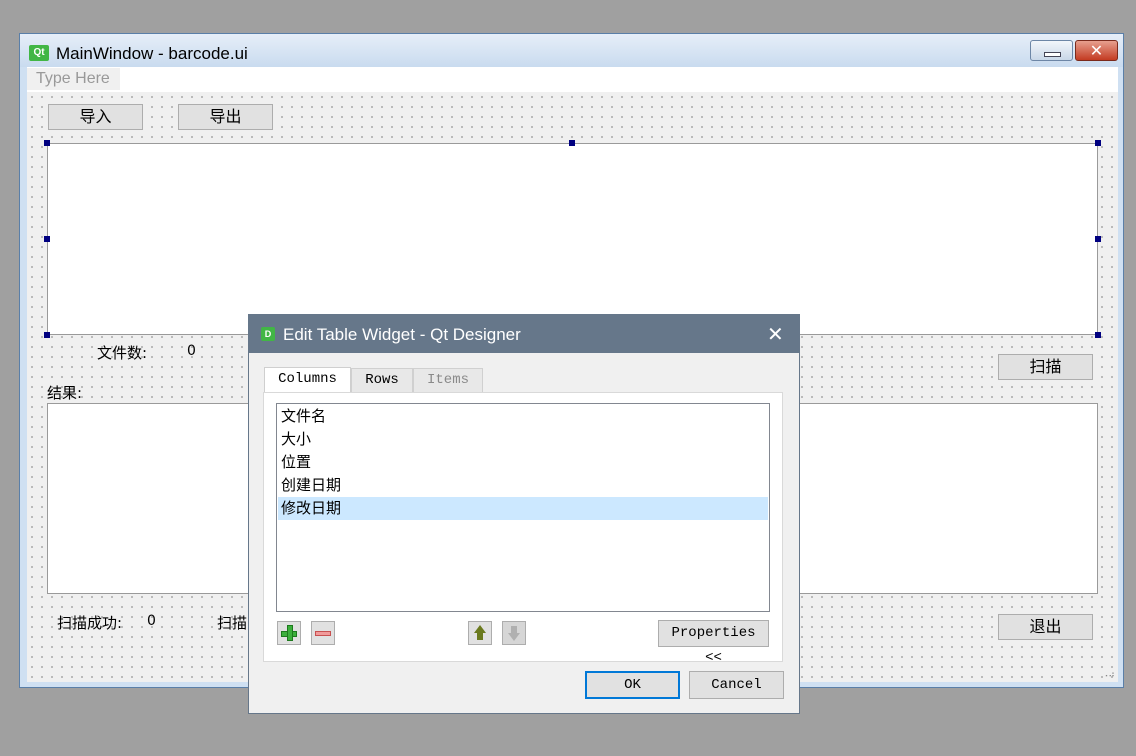  I want to click on scan-success-label: 扫描成功:, so click(90, 623).